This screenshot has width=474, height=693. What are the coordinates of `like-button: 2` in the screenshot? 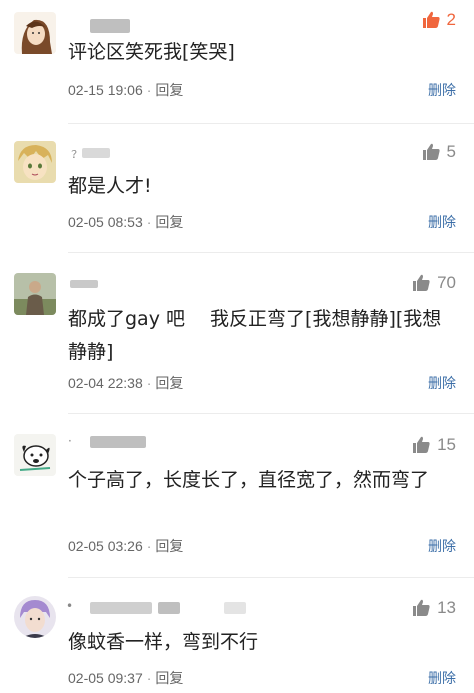 It's located at (438, 20).